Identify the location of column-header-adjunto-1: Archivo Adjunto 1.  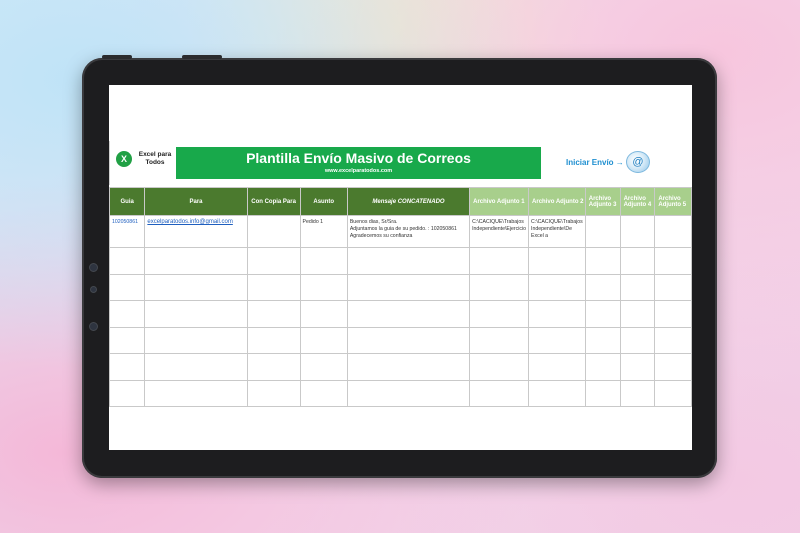
(499, 201).